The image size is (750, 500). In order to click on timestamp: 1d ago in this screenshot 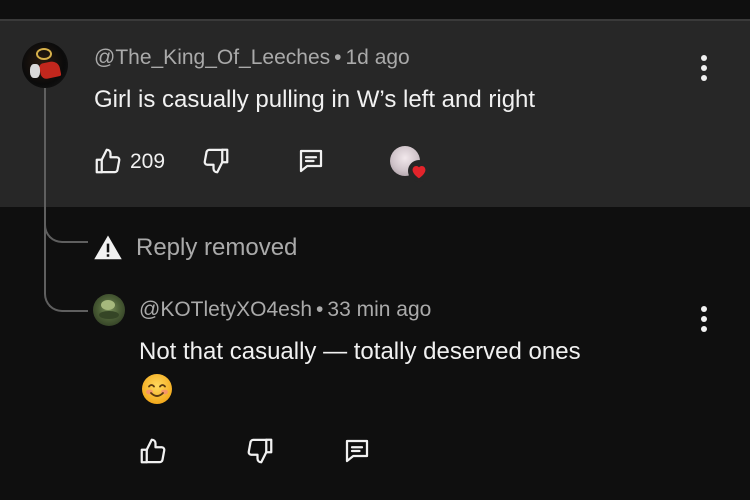, I will do `click(378, 57)`.